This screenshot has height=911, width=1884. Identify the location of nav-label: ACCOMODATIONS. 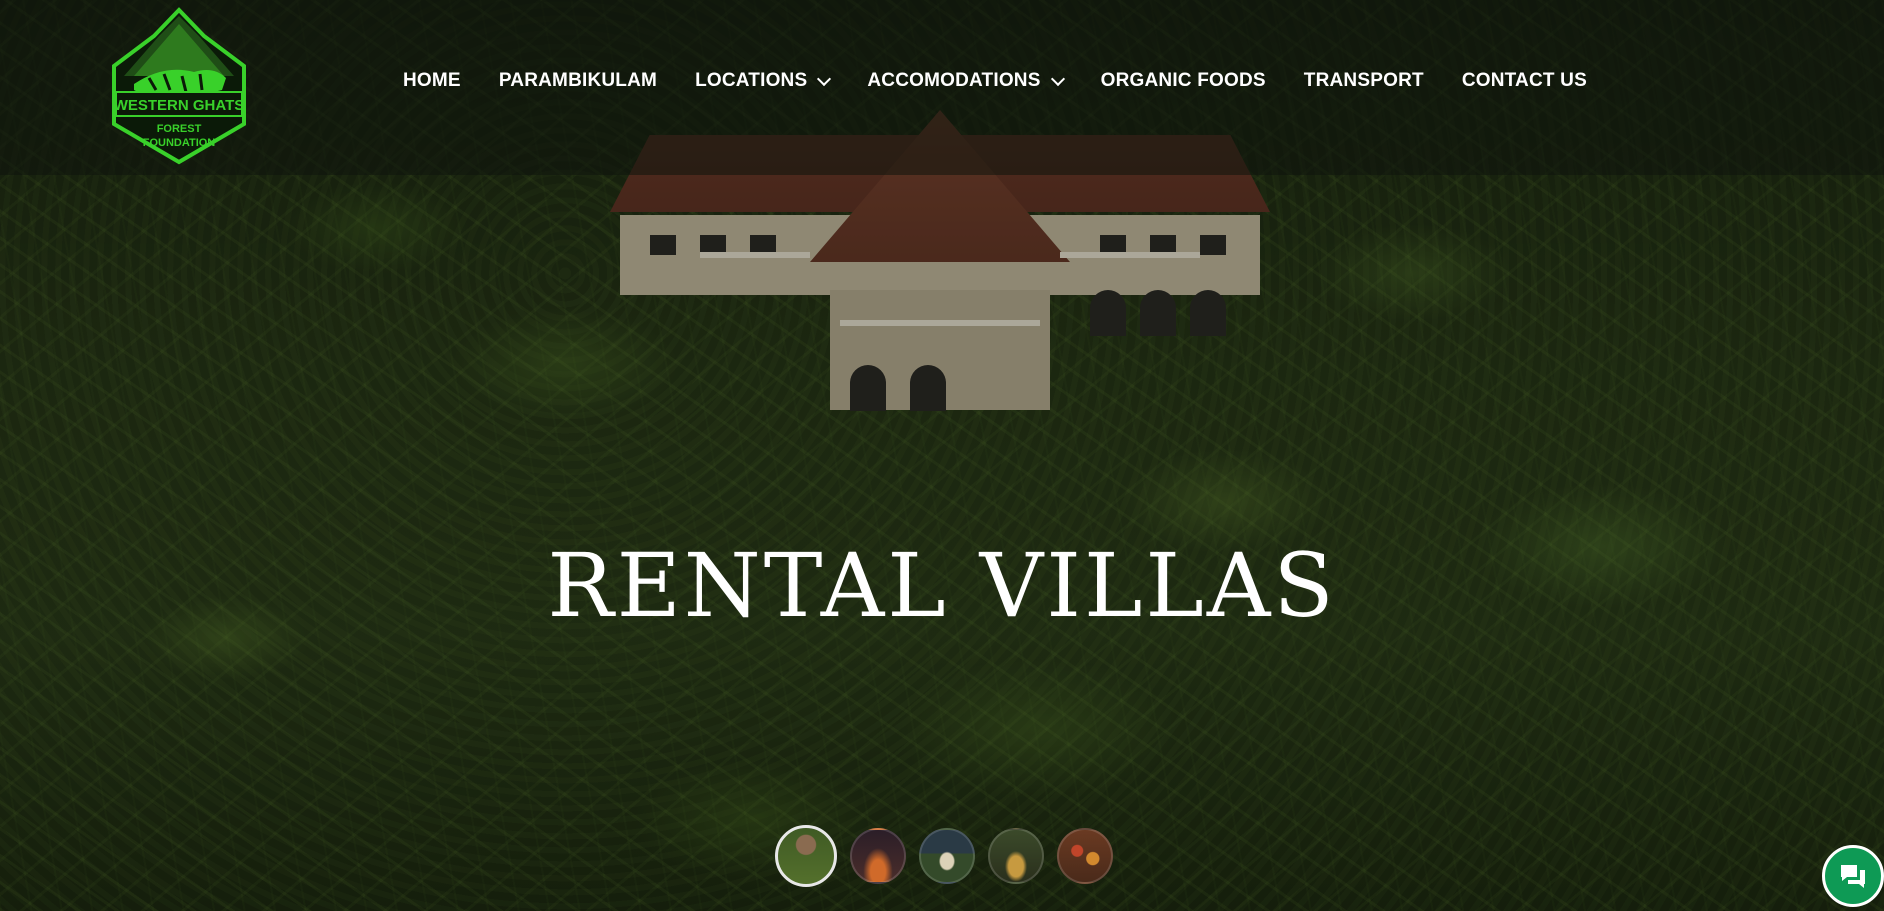
(954, 80).